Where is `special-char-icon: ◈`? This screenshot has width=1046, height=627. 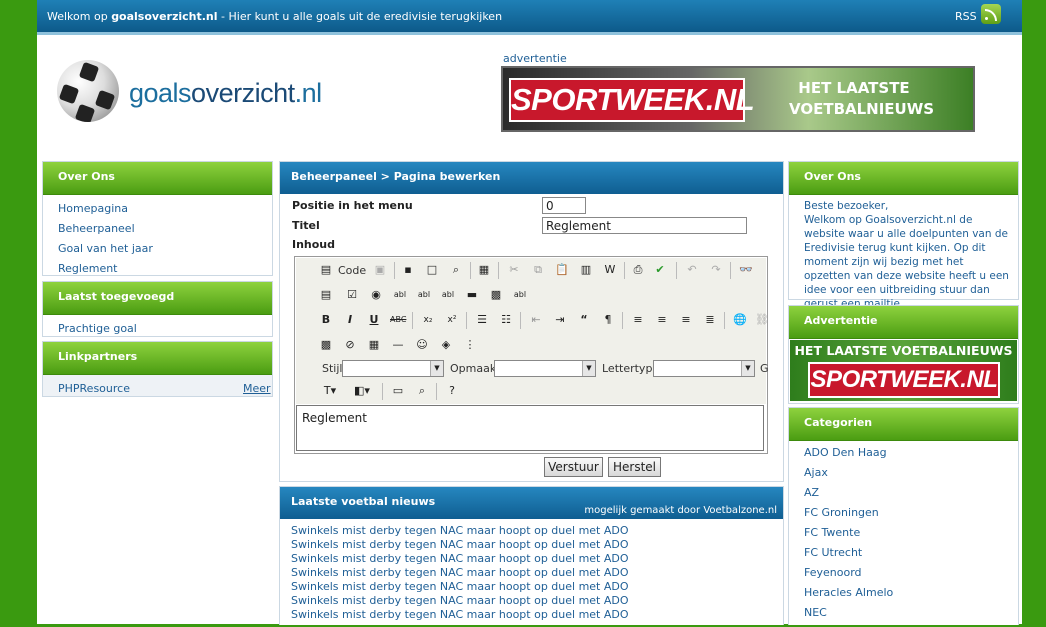 special-char-icon: ◈ is located at coordinates (446, 345).